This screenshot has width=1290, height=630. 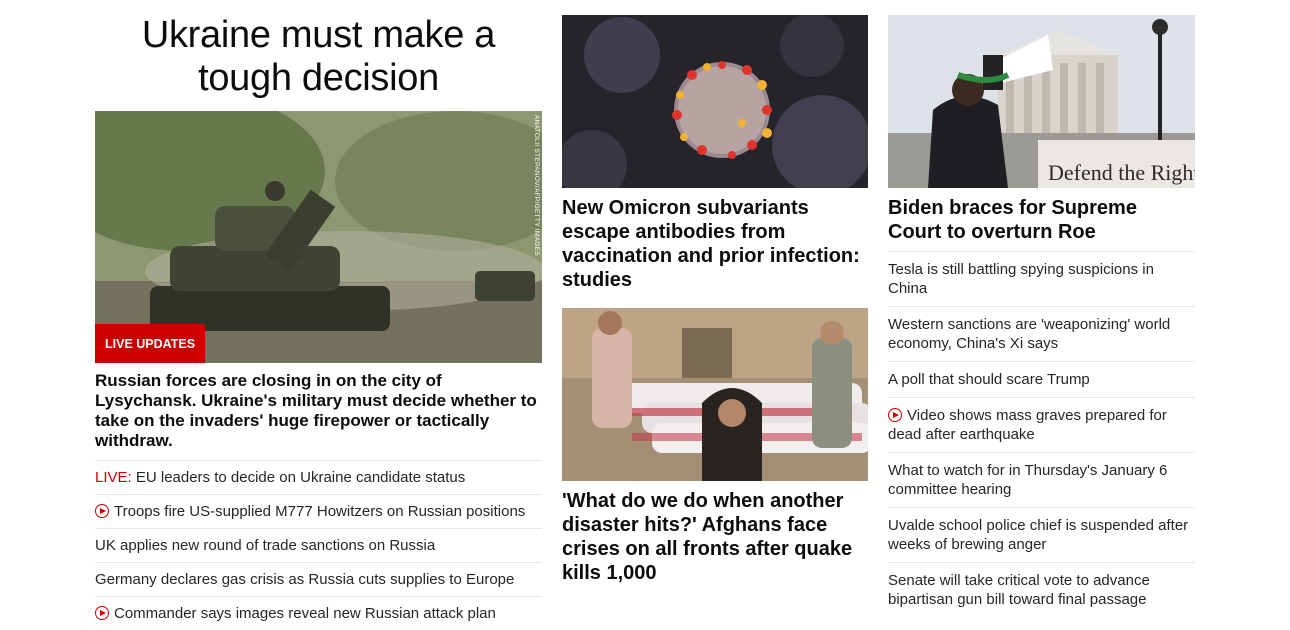 I want to click on virus-illustration, so click(x=715, y=101).